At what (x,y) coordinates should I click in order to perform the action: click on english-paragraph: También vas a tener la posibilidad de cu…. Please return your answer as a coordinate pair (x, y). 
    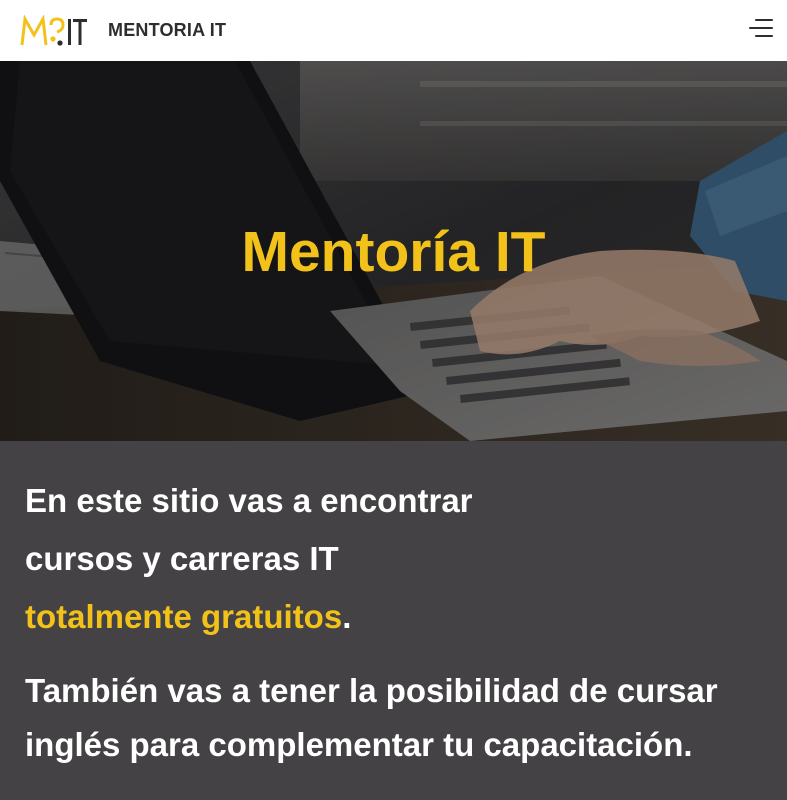
    Looking at the image, I should click on (406, 718).